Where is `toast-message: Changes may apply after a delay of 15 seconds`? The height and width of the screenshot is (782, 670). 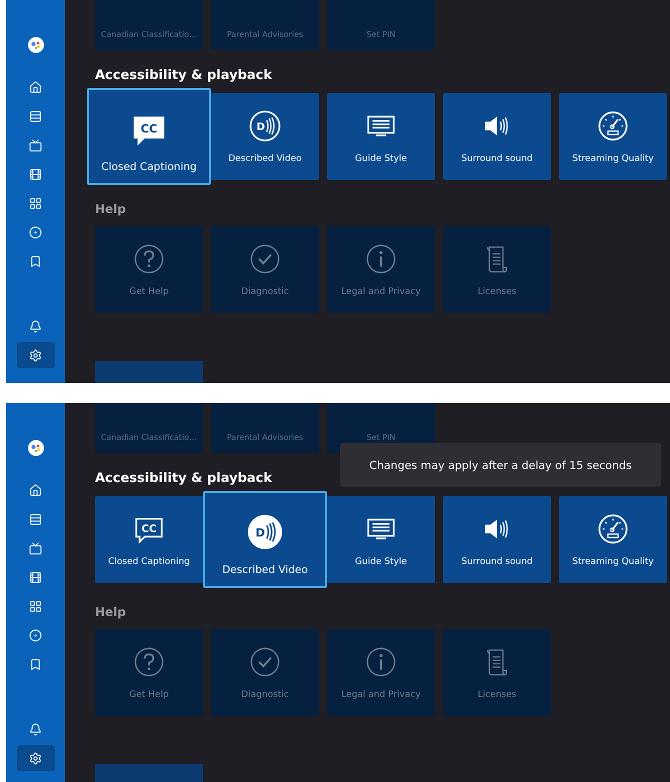
toast-message: Changes may apply after a delay of 15 seconds is located at coordinates (500, 465).